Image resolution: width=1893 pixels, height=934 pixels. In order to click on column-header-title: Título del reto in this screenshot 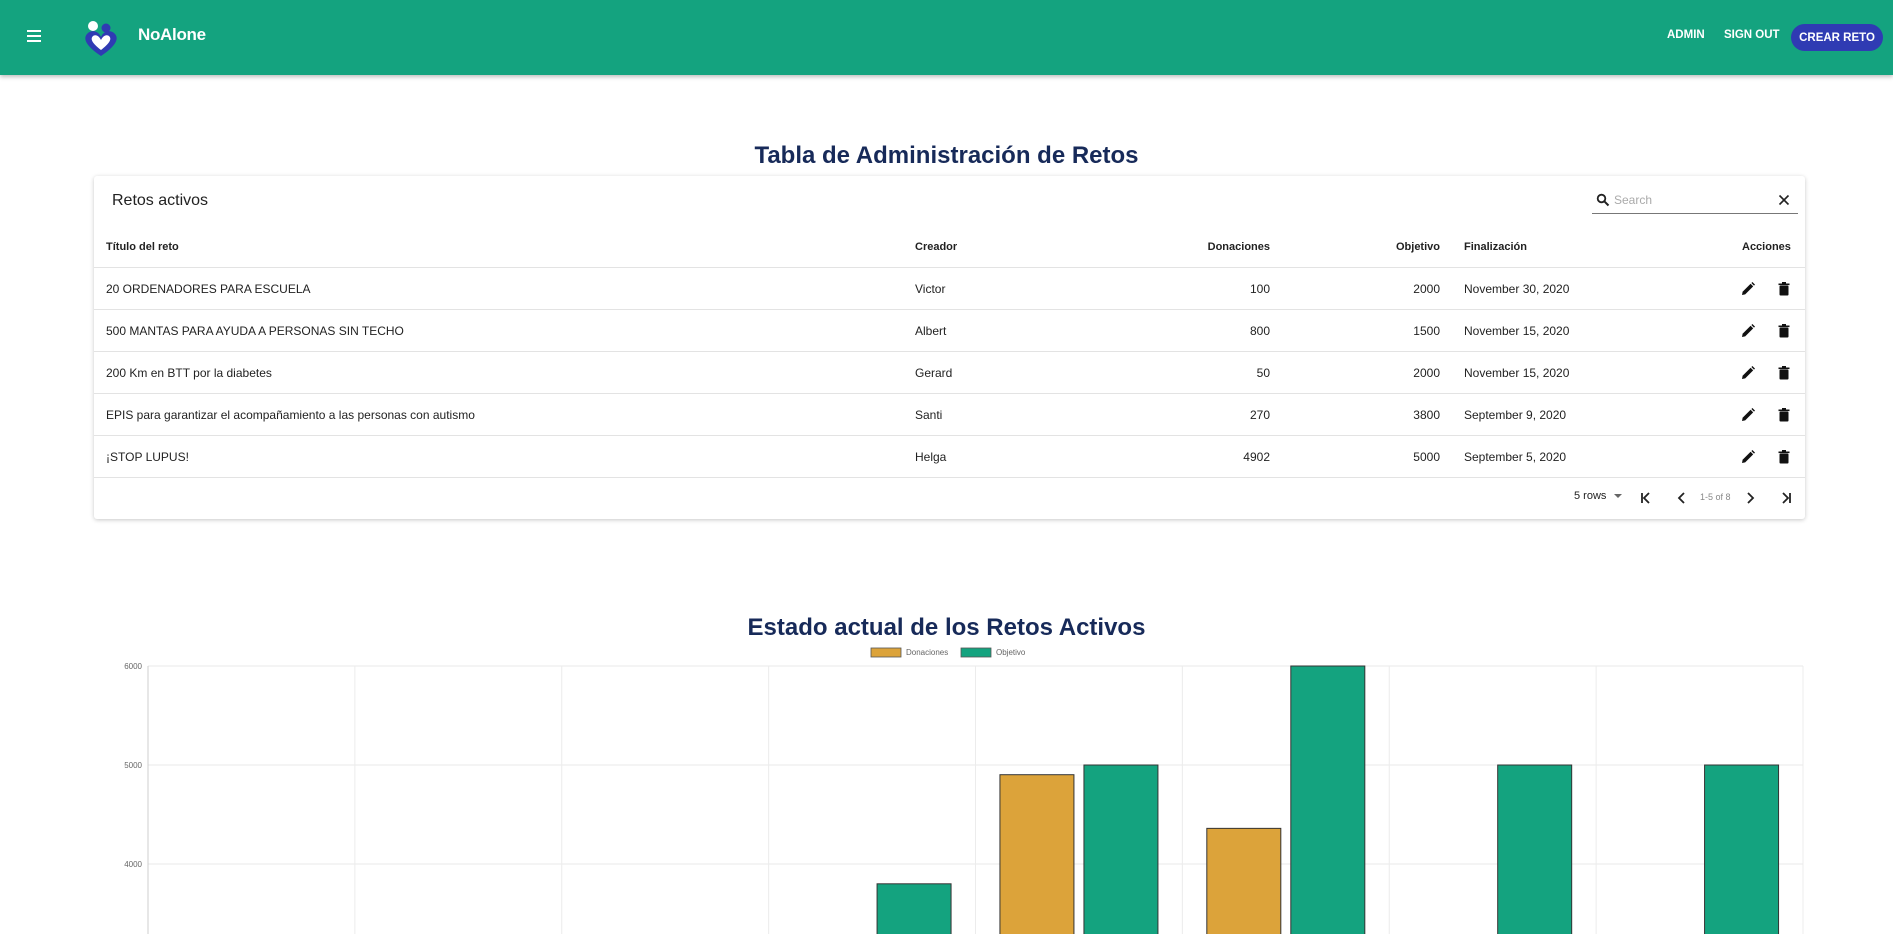, I will do `click(142, 247)`.